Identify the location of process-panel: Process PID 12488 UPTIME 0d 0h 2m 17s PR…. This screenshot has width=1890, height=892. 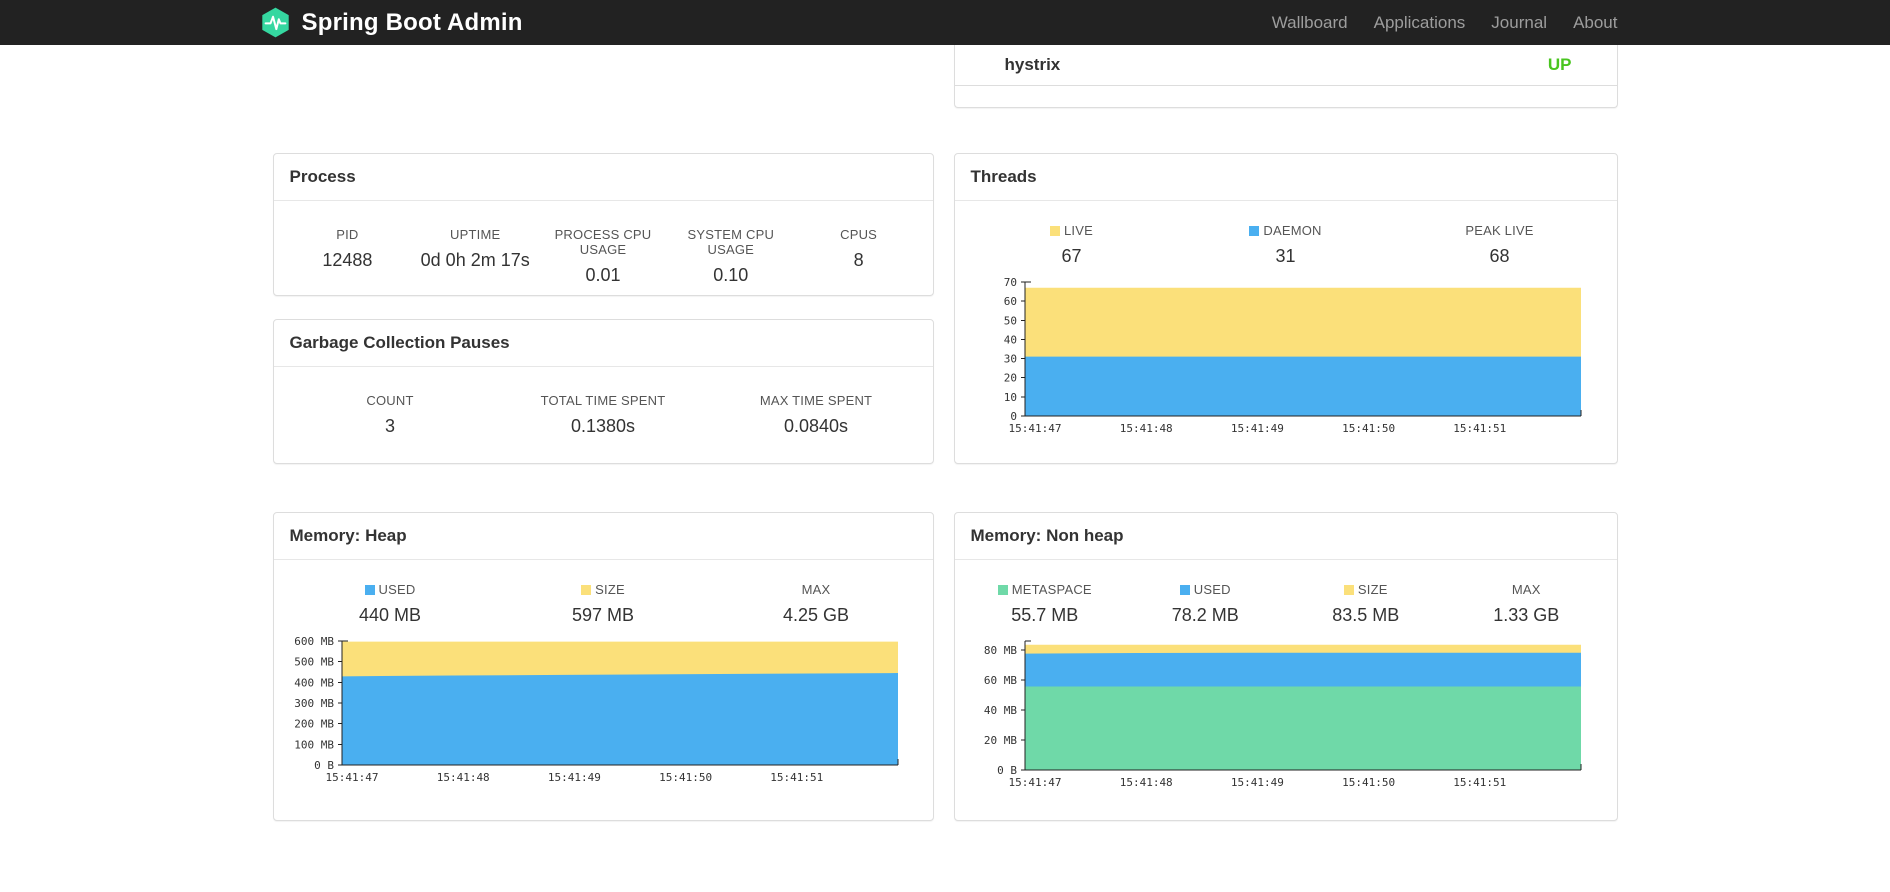
(603, 224).